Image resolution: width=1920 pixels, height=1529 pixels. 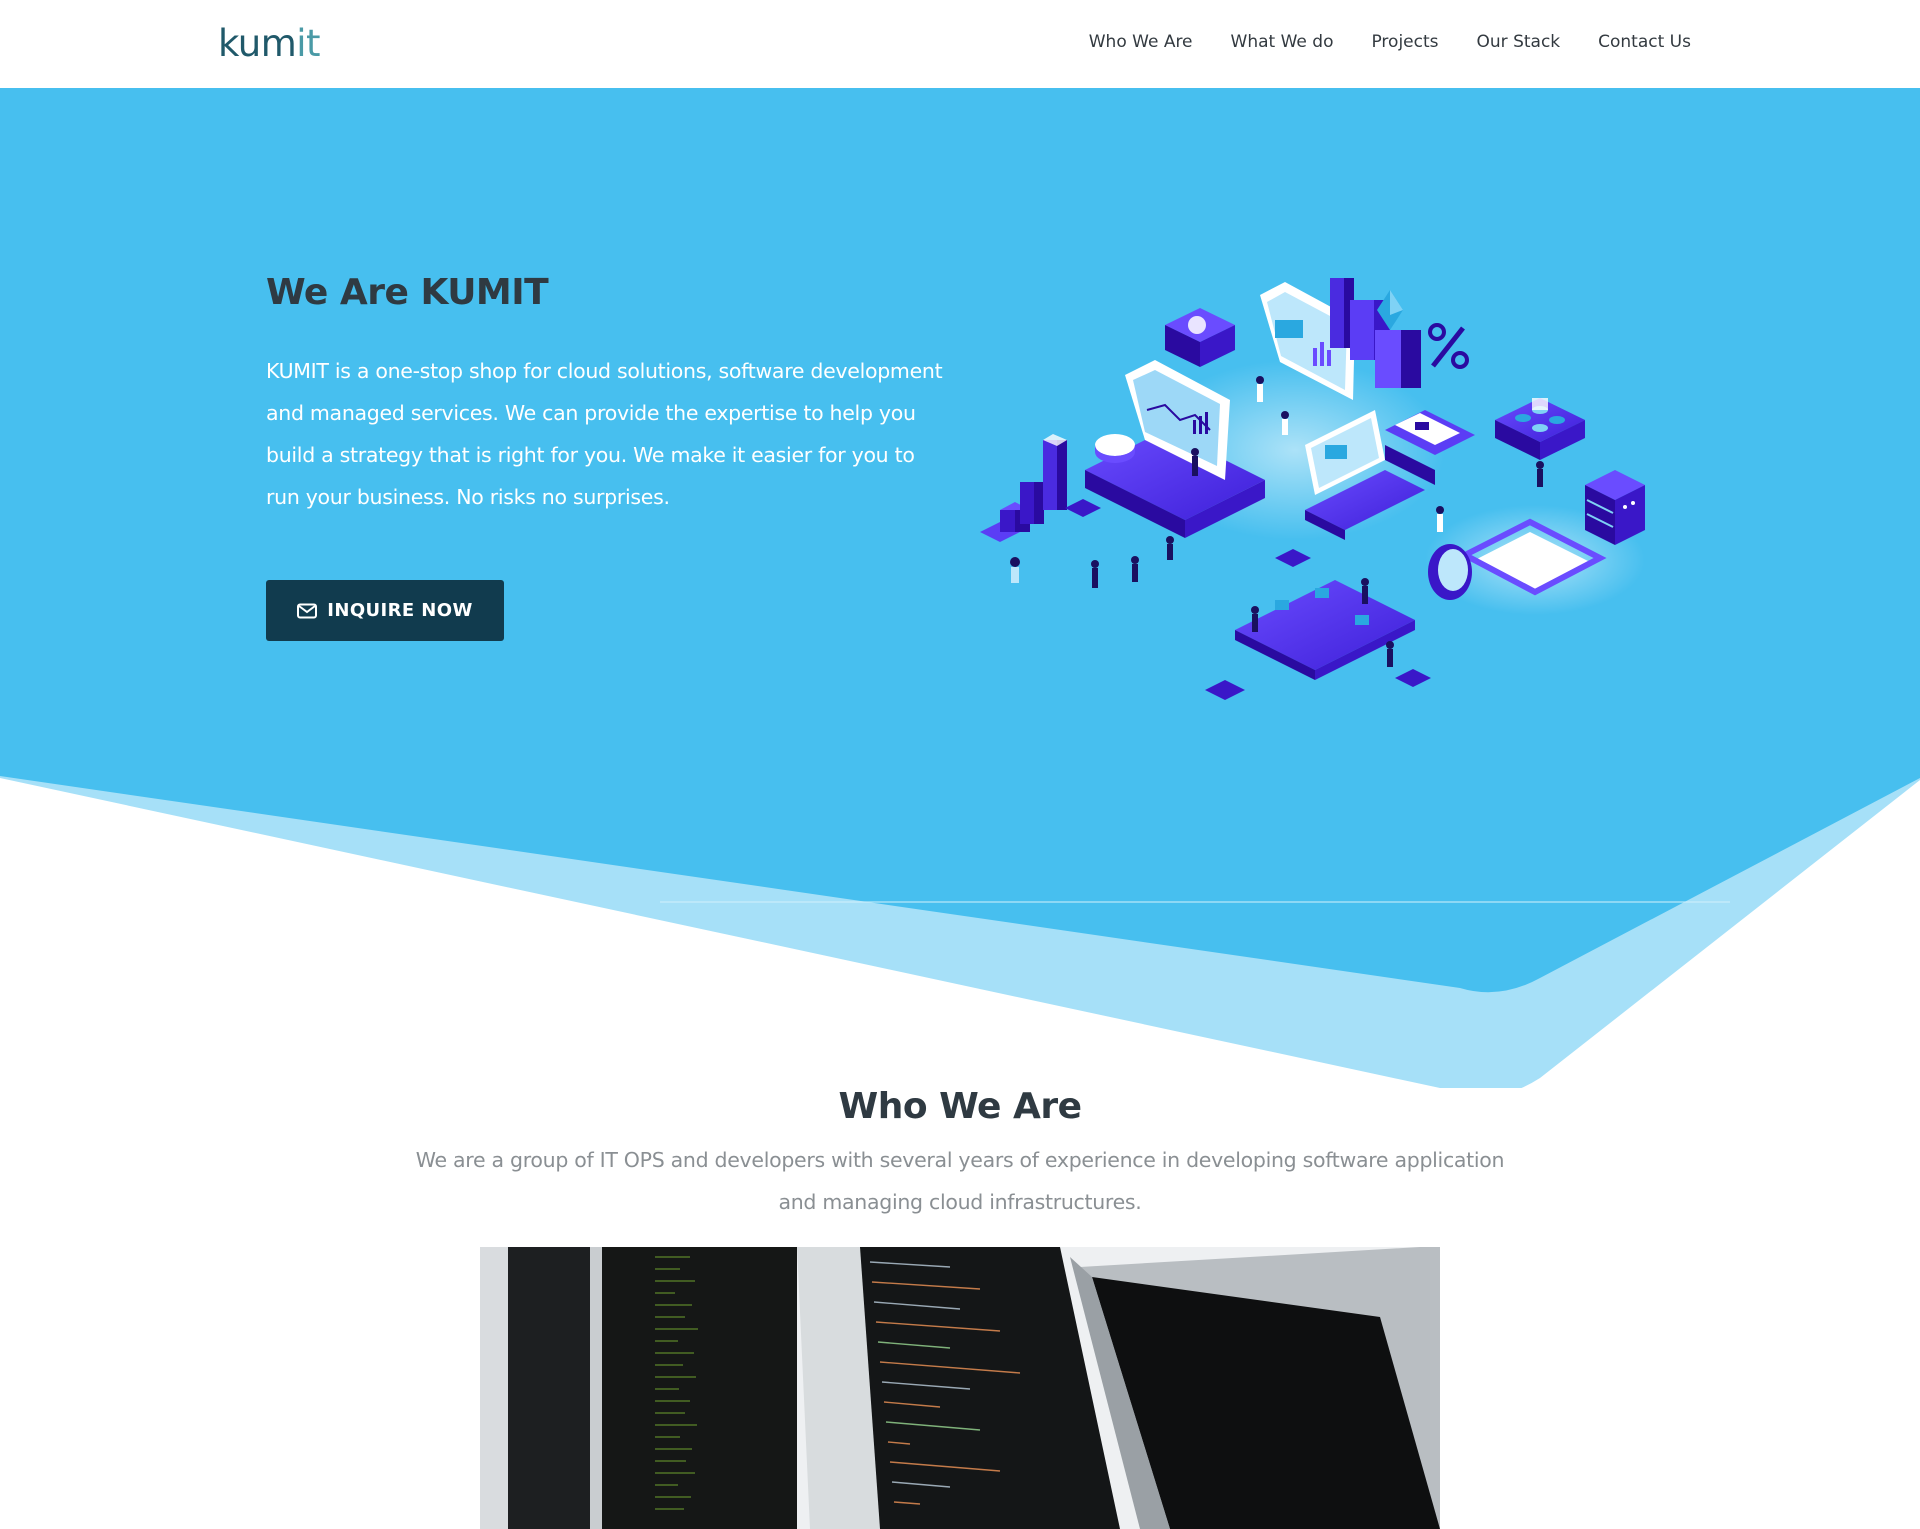 I want to click on server-stack-shape, so click(x=1615, y=507).